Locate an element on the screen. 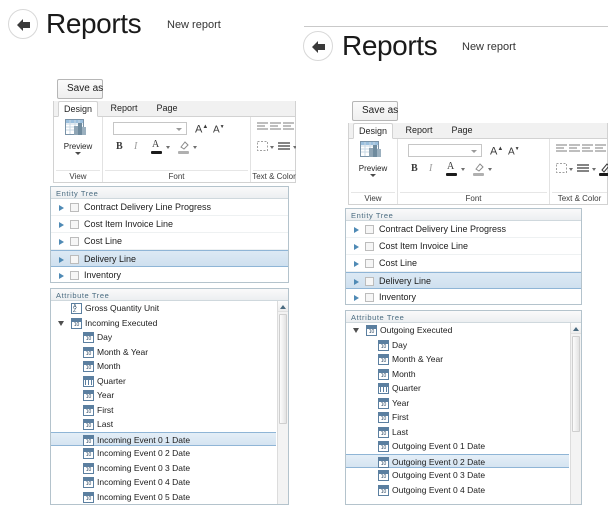  attribute-tree-row: 10 Incoming Event 0 1 Date is located at coordinates (163, 438).